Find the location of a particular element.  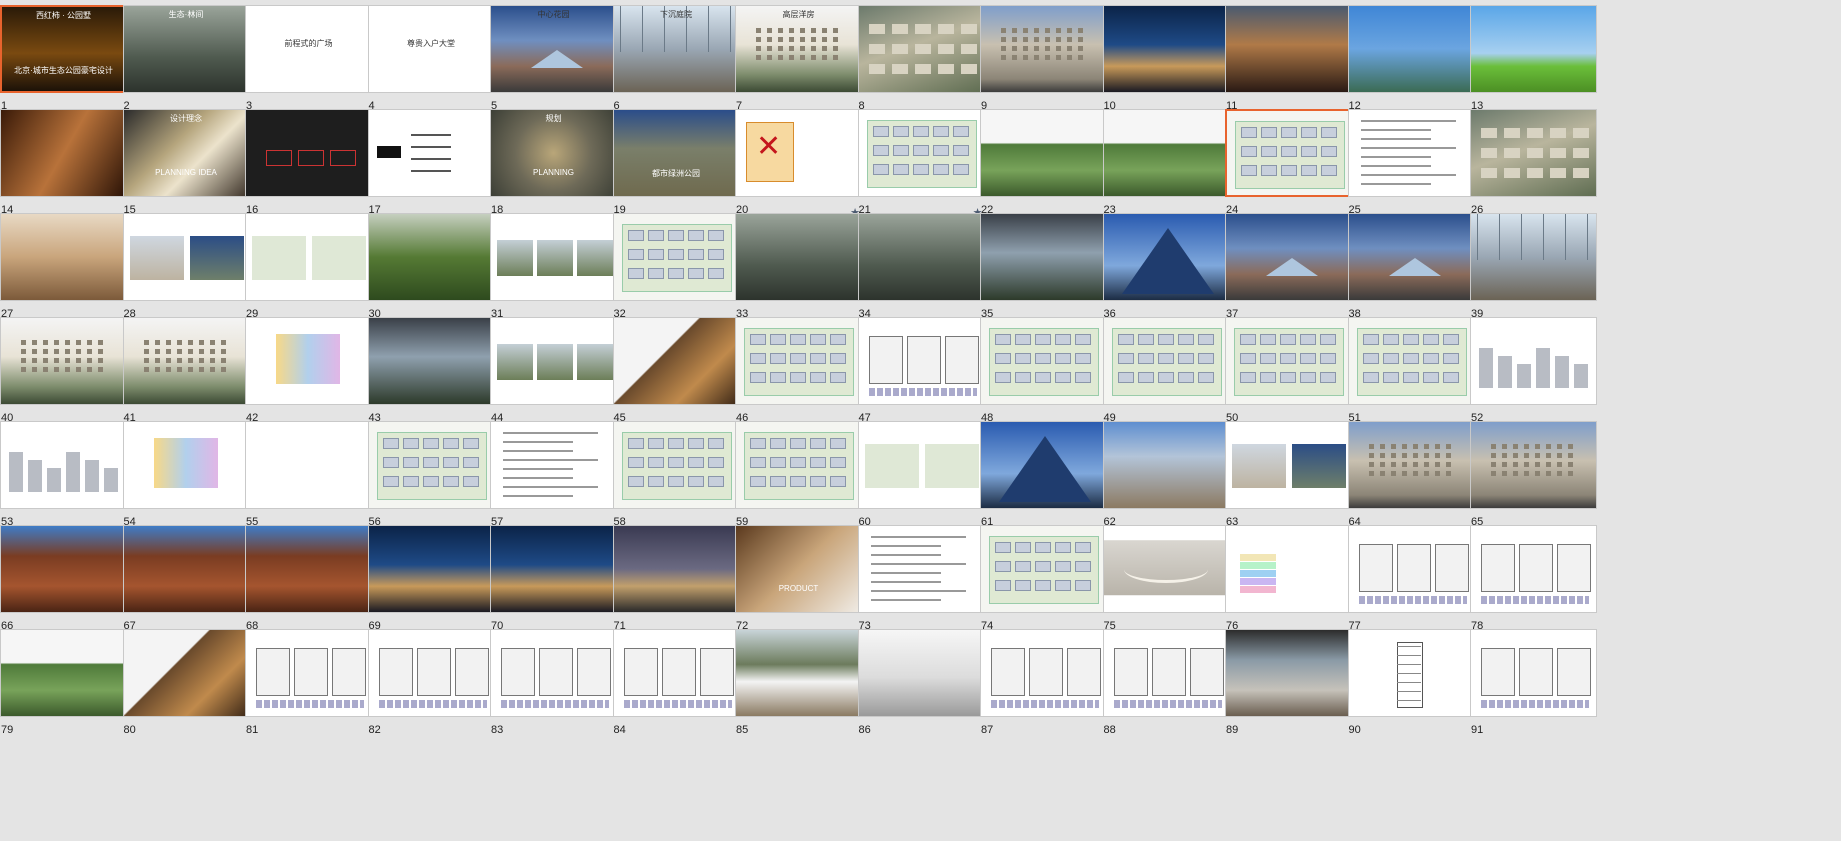

slide-thumbnail: 50 is located at coordinates (1288, 370).